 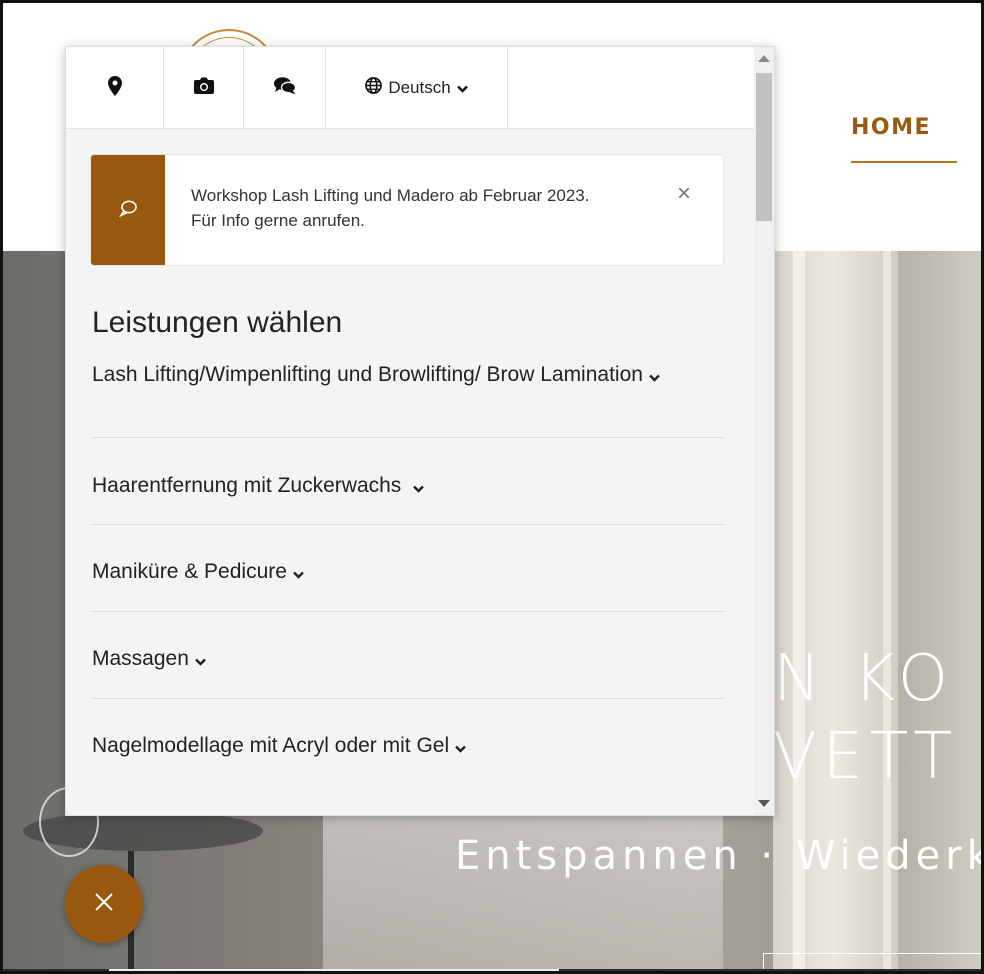 I want to click on globe-icon, so click(x=374, y=88).